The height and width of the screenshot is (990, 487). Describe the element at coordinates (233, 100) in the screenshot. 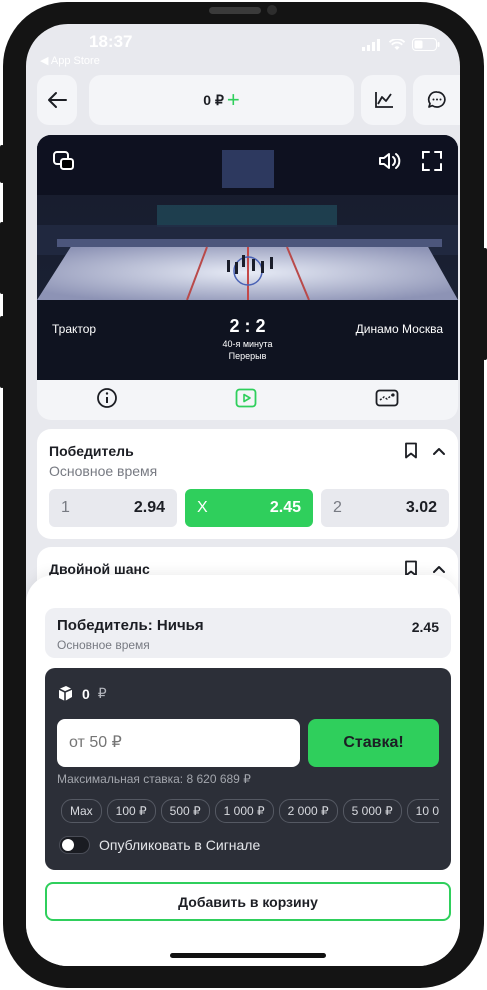

I see `top-up-plus-icon: +` at that location.